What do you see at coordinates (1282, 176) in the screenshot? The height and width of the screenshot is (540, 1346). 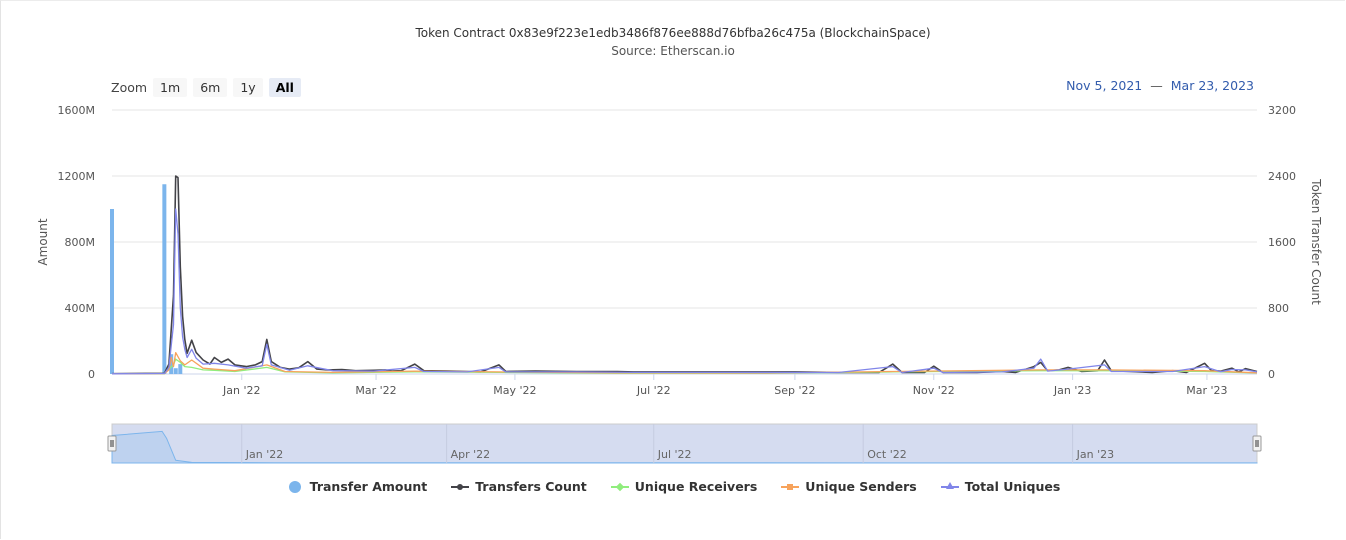 I see `y-right-tick-label: 2400` at bounding box center [1282, 176].